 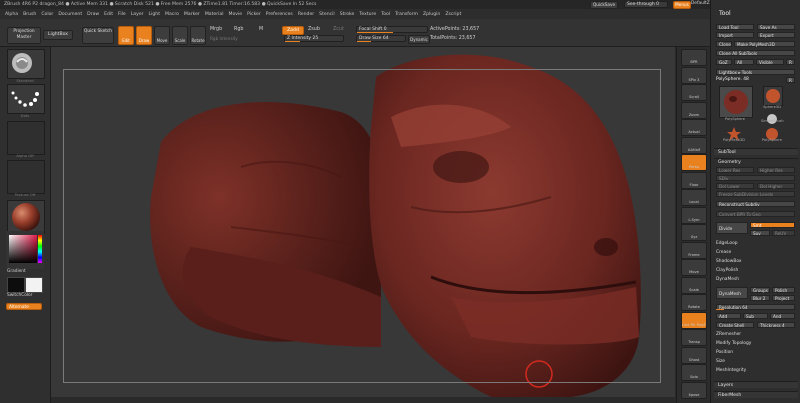 I want to click on color-picker, so click(x=25, y=250).